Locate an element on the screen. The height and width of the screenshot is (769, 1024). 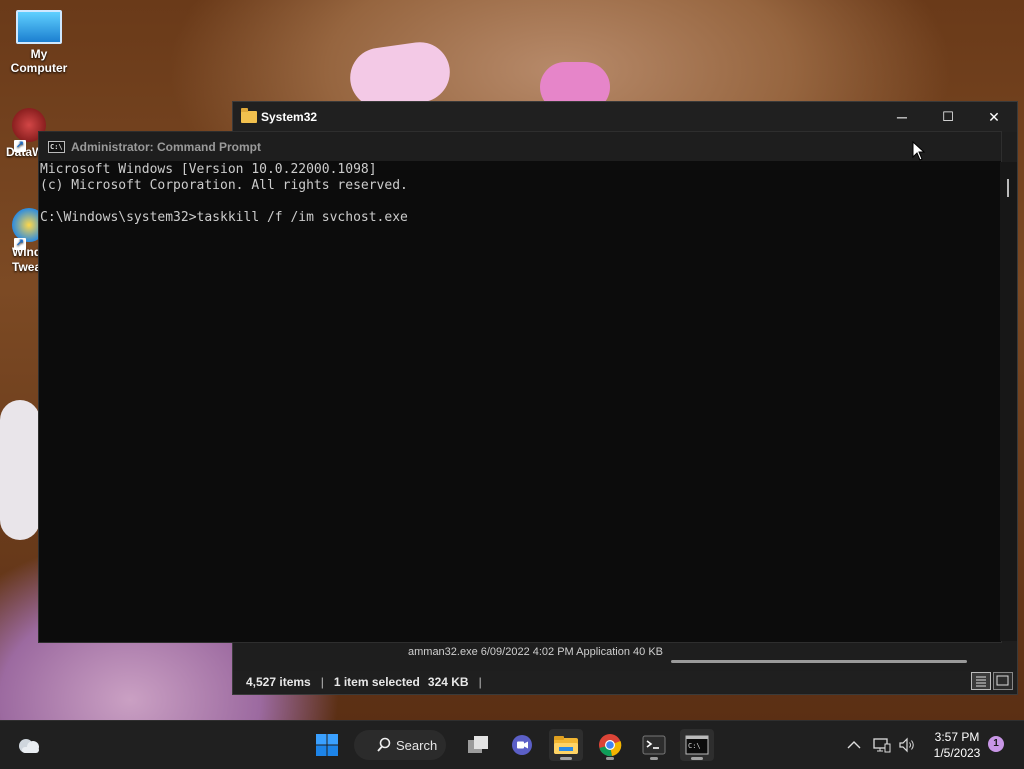
horizontal-scrollbar is located at coordinates (819, 661).